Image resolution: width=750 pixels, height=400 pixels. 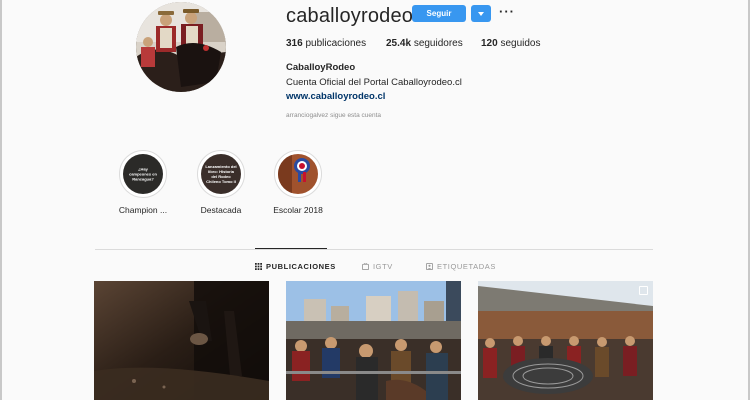 I want to click on followed-by-suffix: sigue esta cuenta, so click(x=356, y=115).